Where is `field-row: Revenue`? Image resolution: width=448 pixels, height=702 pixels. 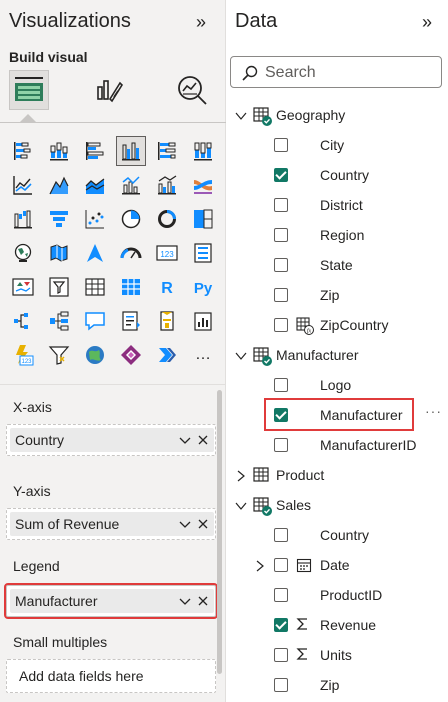 field-row: Revenue is located at coordinates (337, 625).